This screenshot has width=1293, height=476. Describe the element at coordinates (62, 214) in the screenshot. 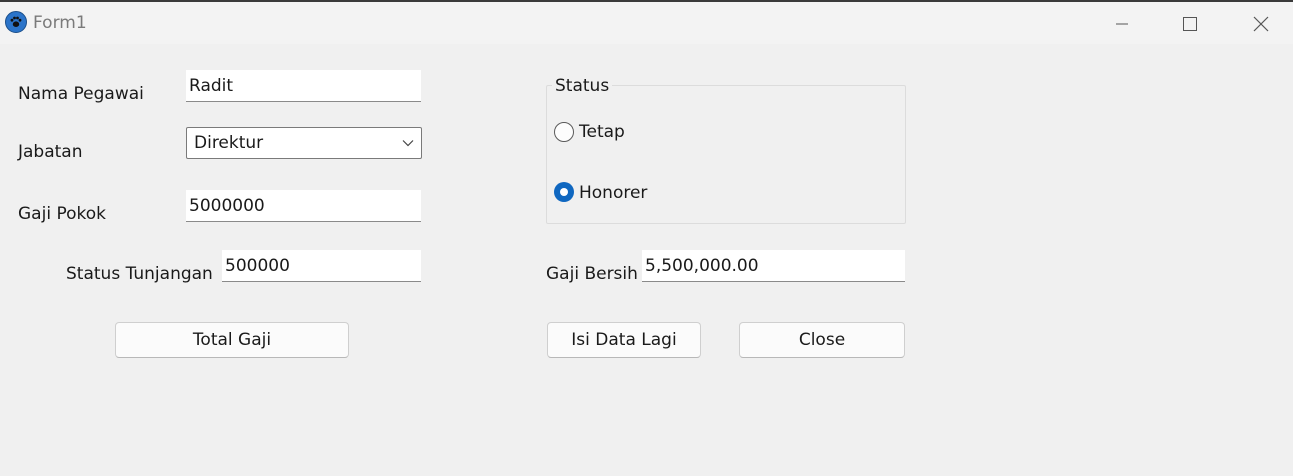

I see `gaji-pokok-label: Gaji Pokok` at that location.